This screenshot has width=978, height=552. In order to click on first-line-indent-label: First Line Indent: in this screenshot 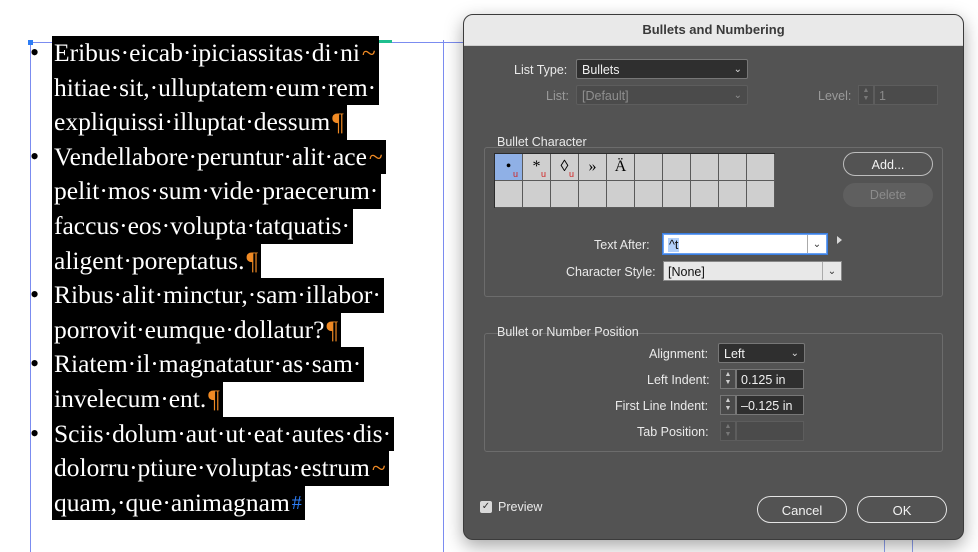, I will do `click(662, 406)`.